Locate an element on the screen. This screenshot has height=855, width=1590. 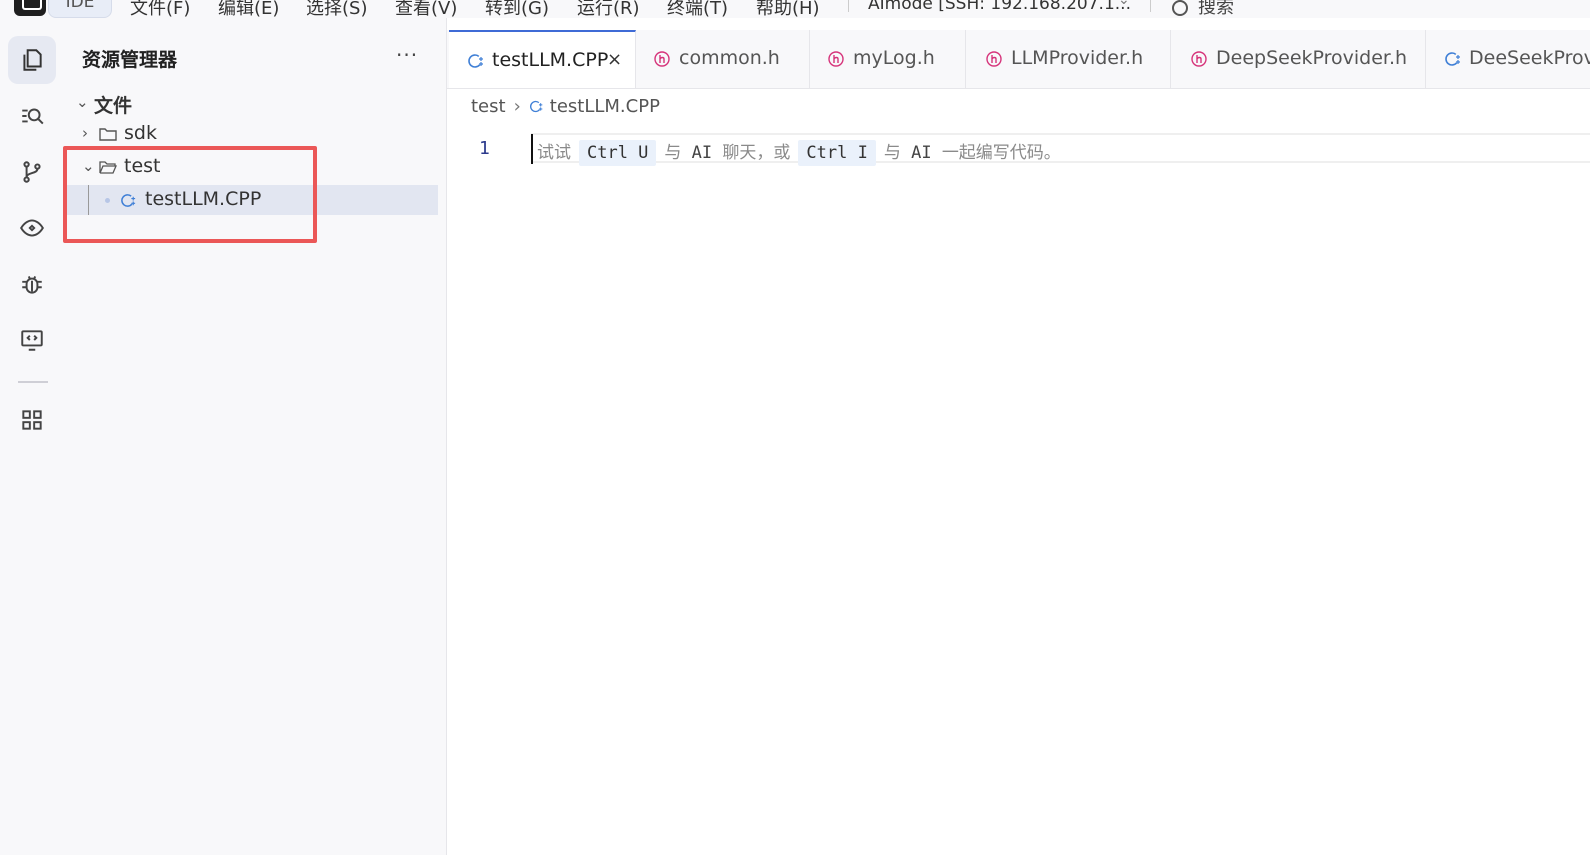
menu-run: 运行(R) is located at coordinates (608, 9).